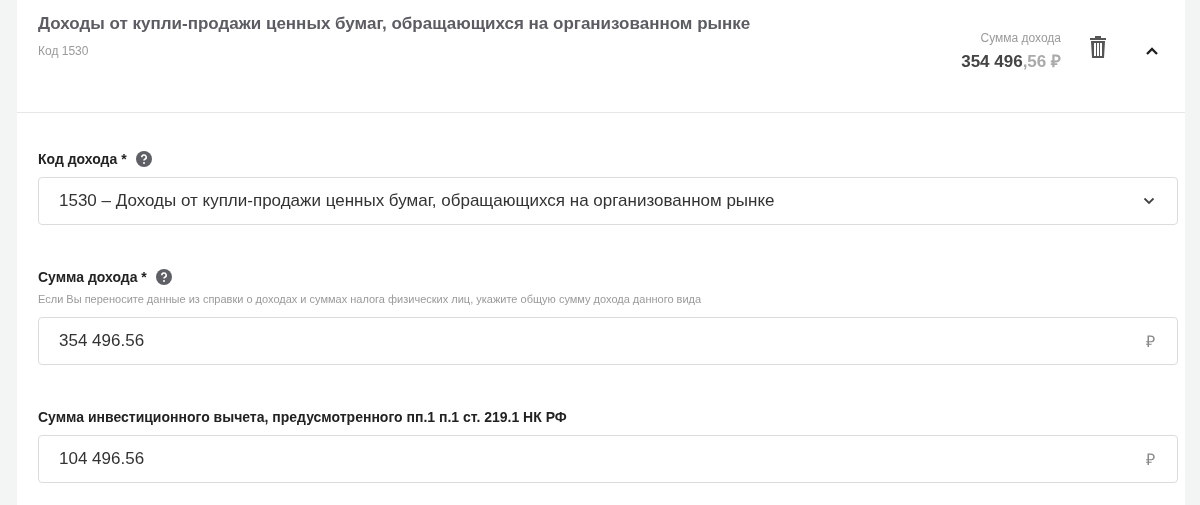  Describe the element at coordinates (1011, 61) in the screenshot. I see `sum-amount: 354 496,56 ₽` at that location.